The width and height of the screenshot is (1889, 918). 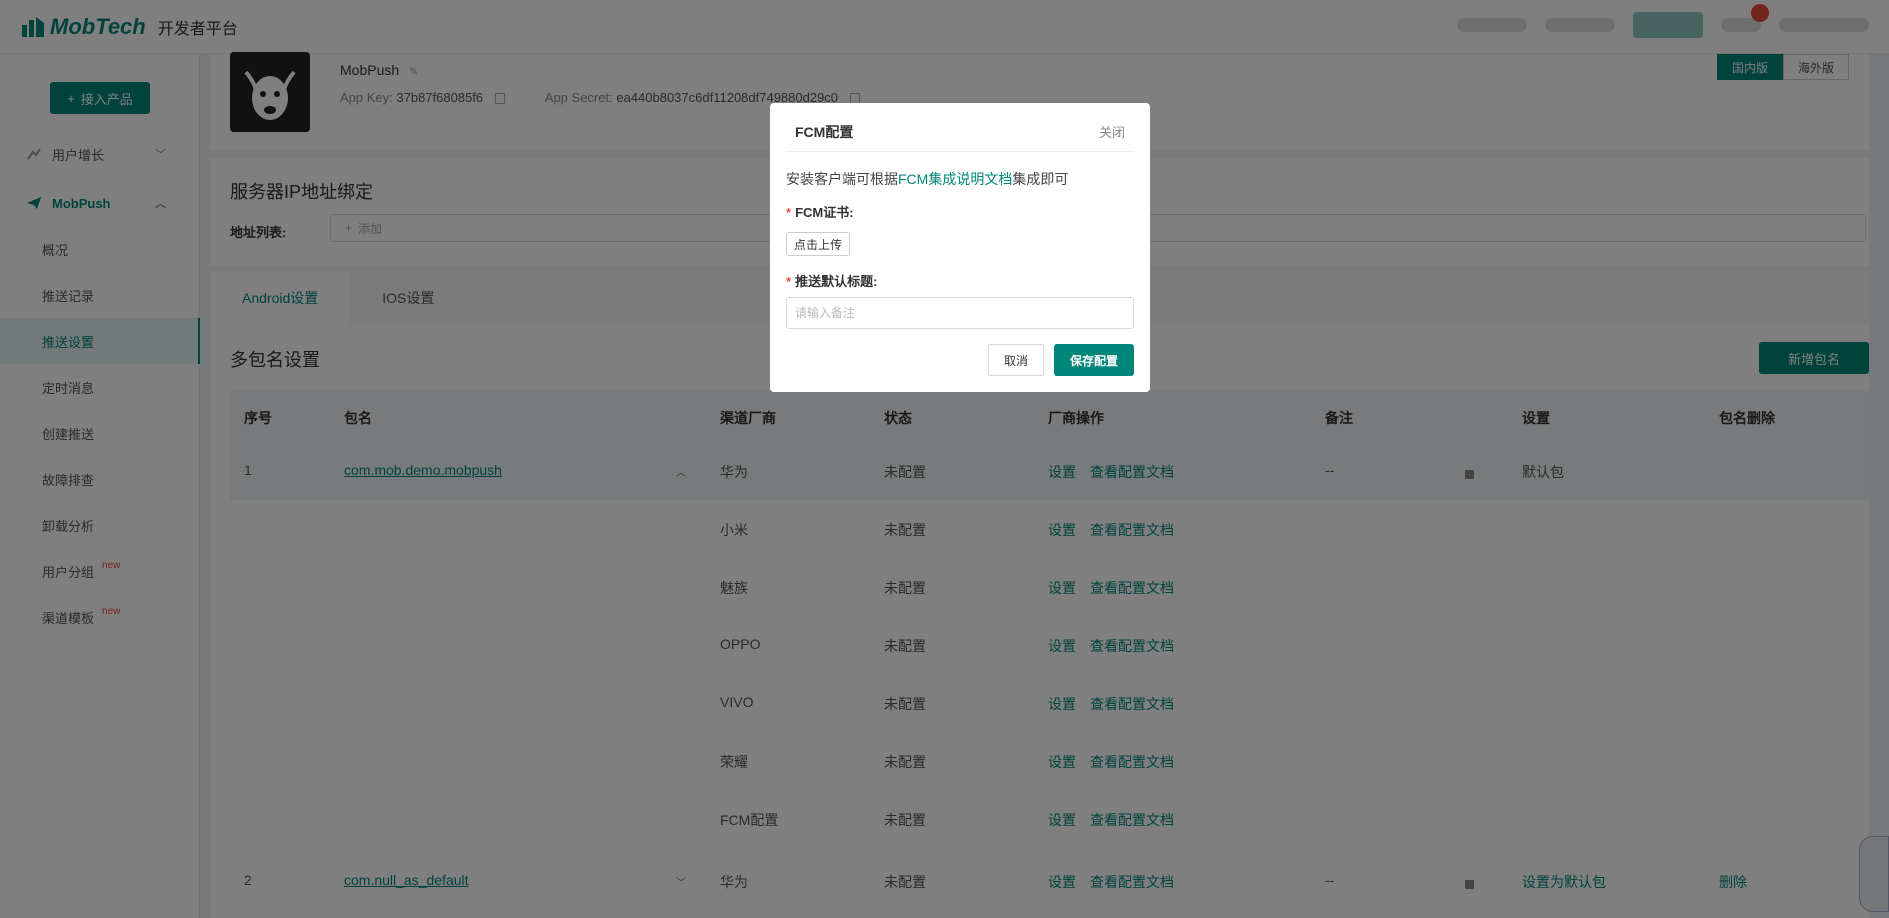 What do you see at coordinates (836, 281) in the screenshot?
I see `push-title-label-text: 推送默认标题:` at bounding box center [836, 281].